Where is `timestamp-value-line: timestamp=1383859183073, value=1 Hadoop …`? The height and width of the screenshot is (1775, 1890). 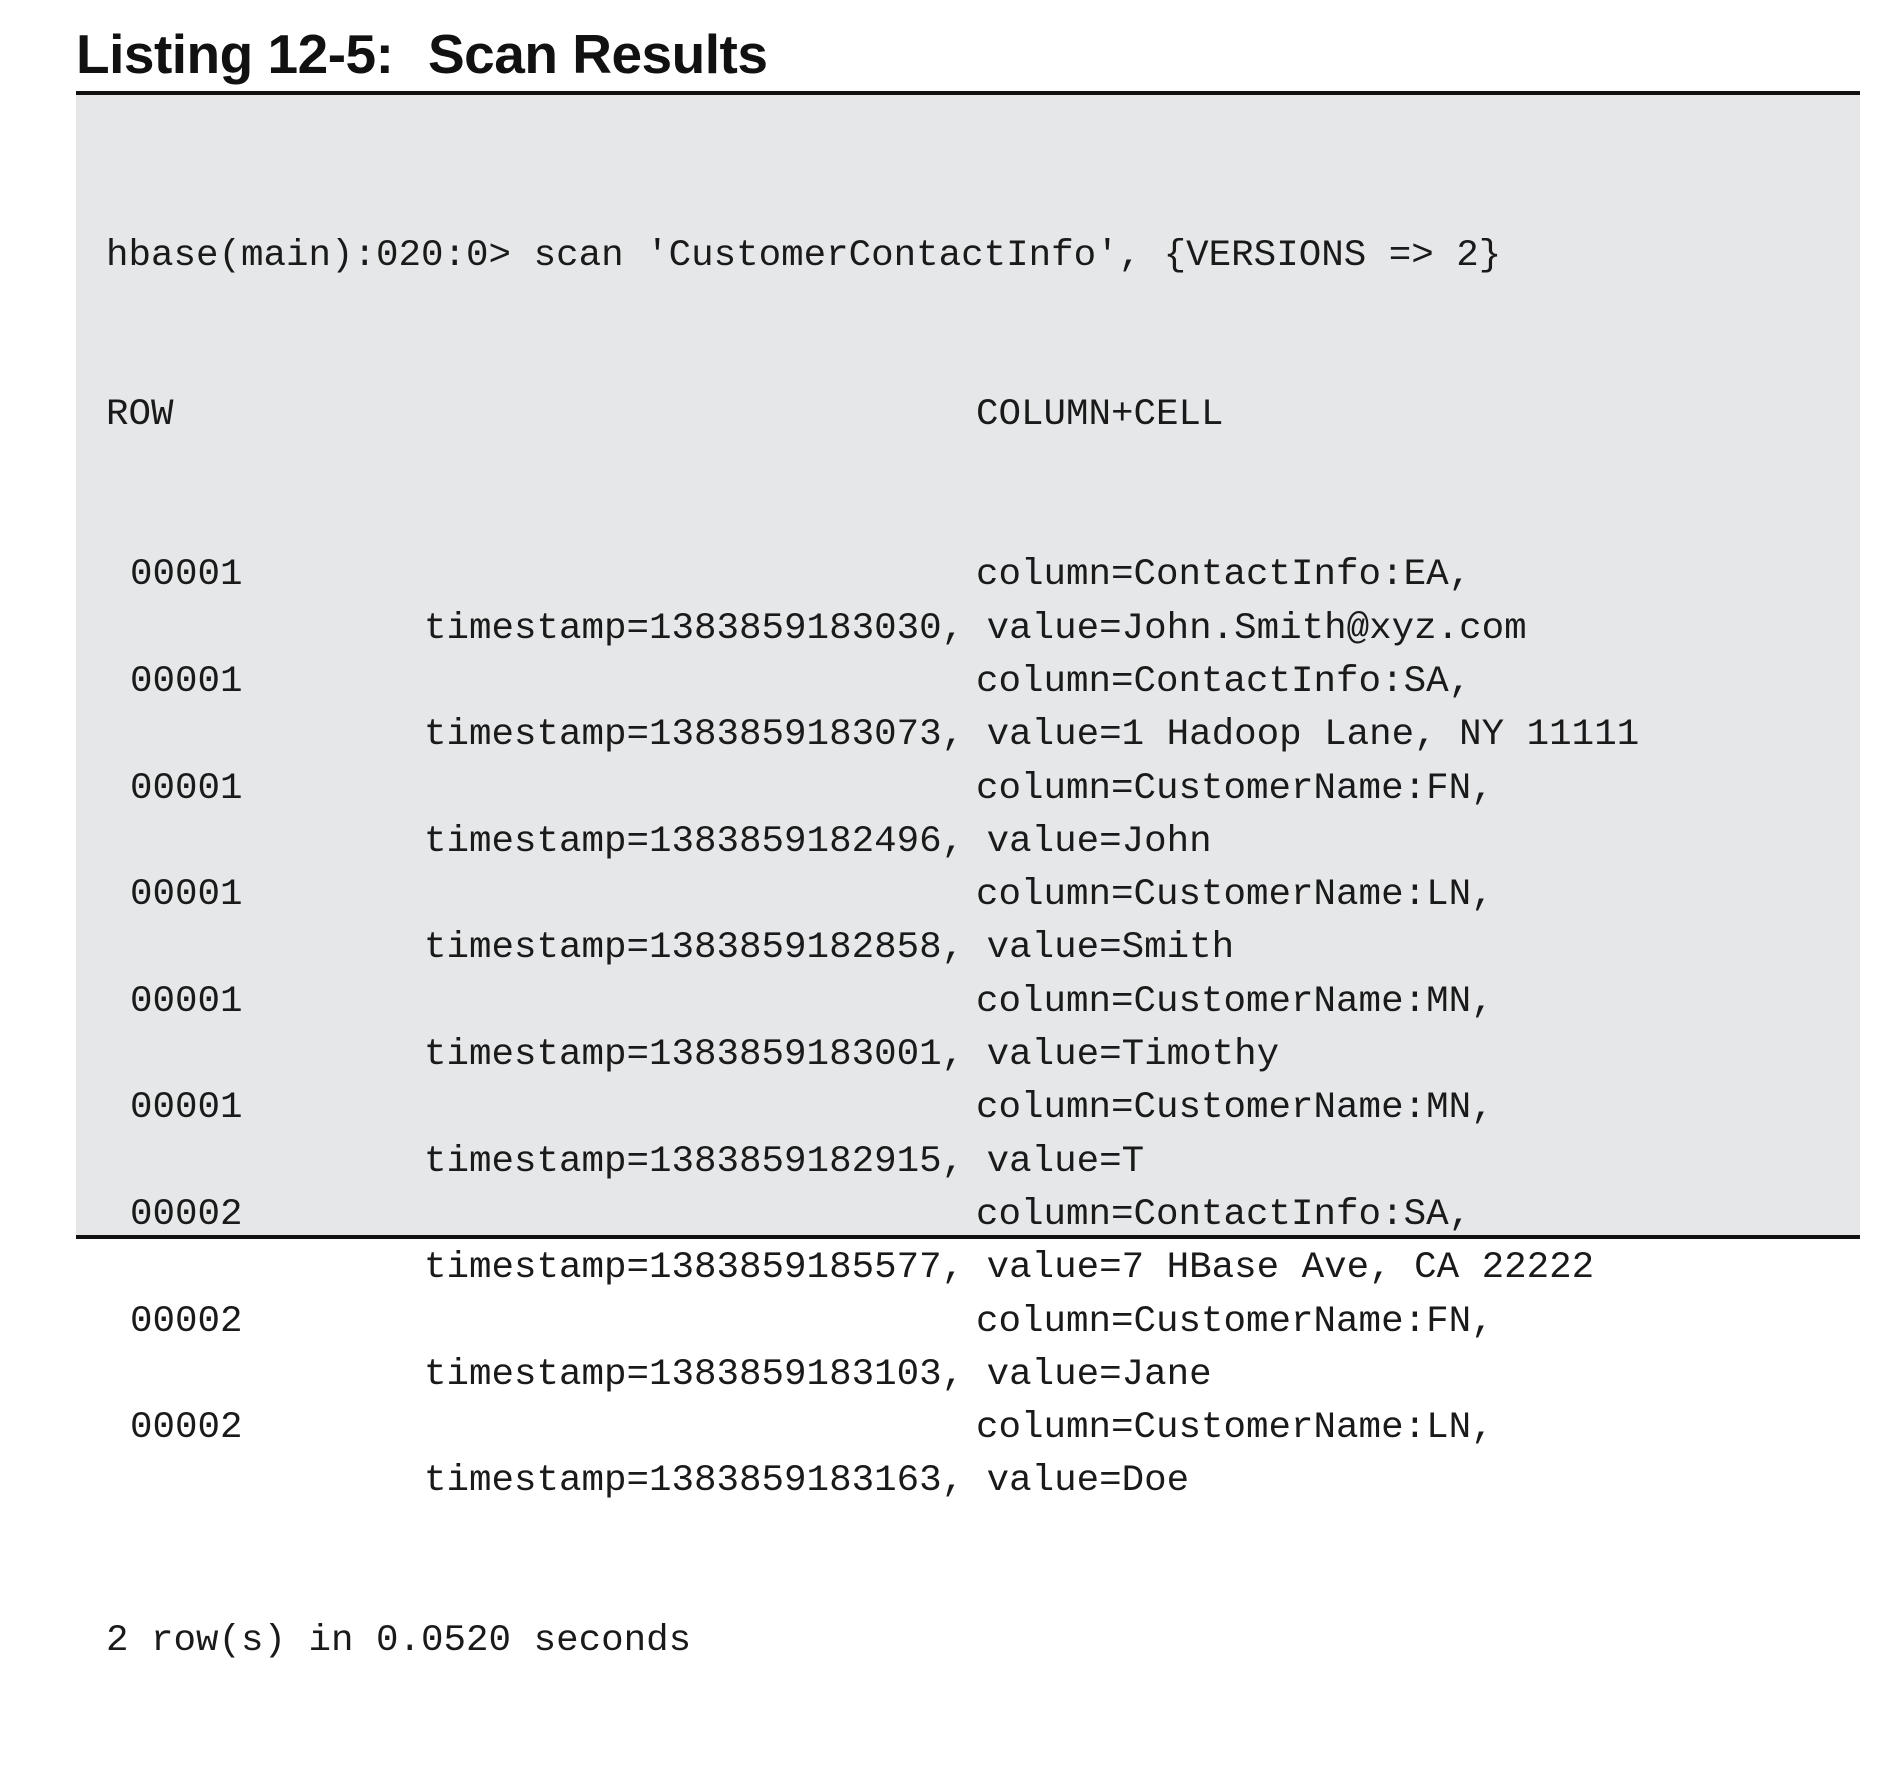 timestamp-value-line: timestamp=1383859183073, value=1 Hadoop … is located at coordinates (1032, 735).